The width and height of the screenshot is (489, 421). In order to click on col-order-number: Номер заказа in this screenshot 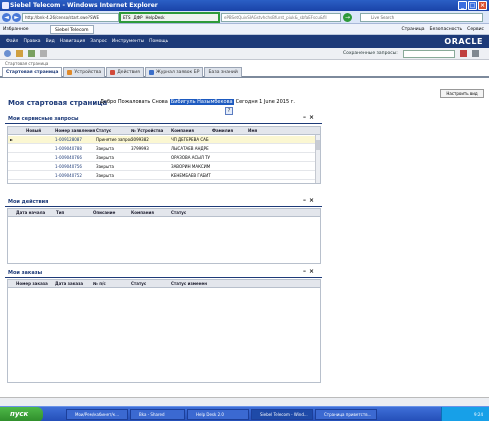, I will do `click(32, 284)`.